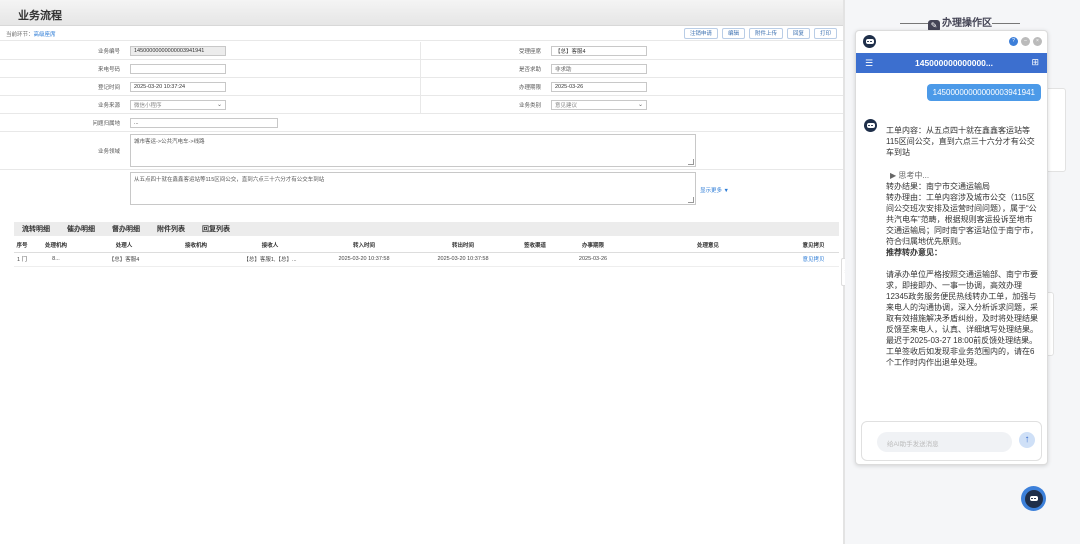 The height and width of the screenshot is (544, 1080). Describe the element at coordinates (825, 33) in the screenshot. I see `print-button: 打印` at that location.